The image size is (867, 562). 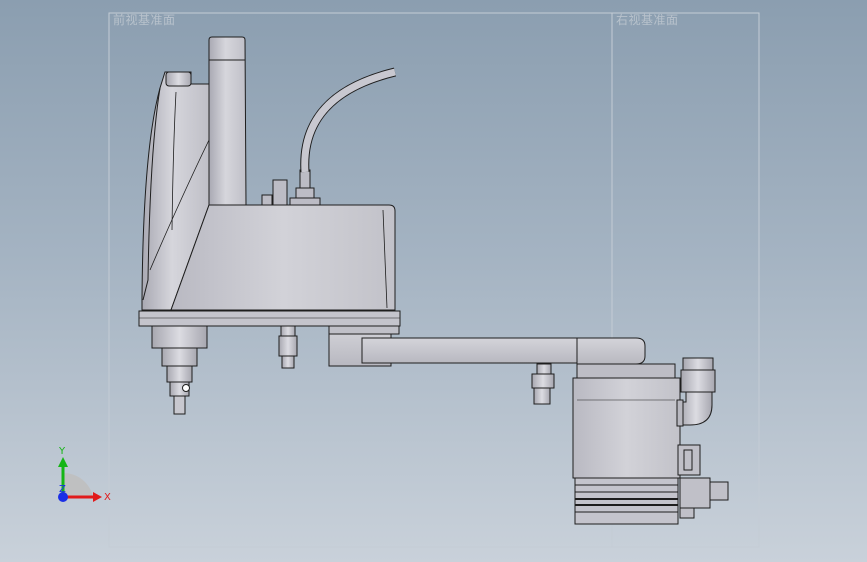 I want to click on axis-x-label: X, so click(x=107, y=497).